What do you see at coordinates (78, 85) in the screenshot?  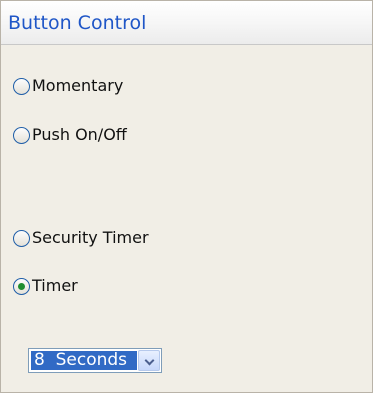 I see `momentary-label: Momentary` at bounding box center [78, 85].